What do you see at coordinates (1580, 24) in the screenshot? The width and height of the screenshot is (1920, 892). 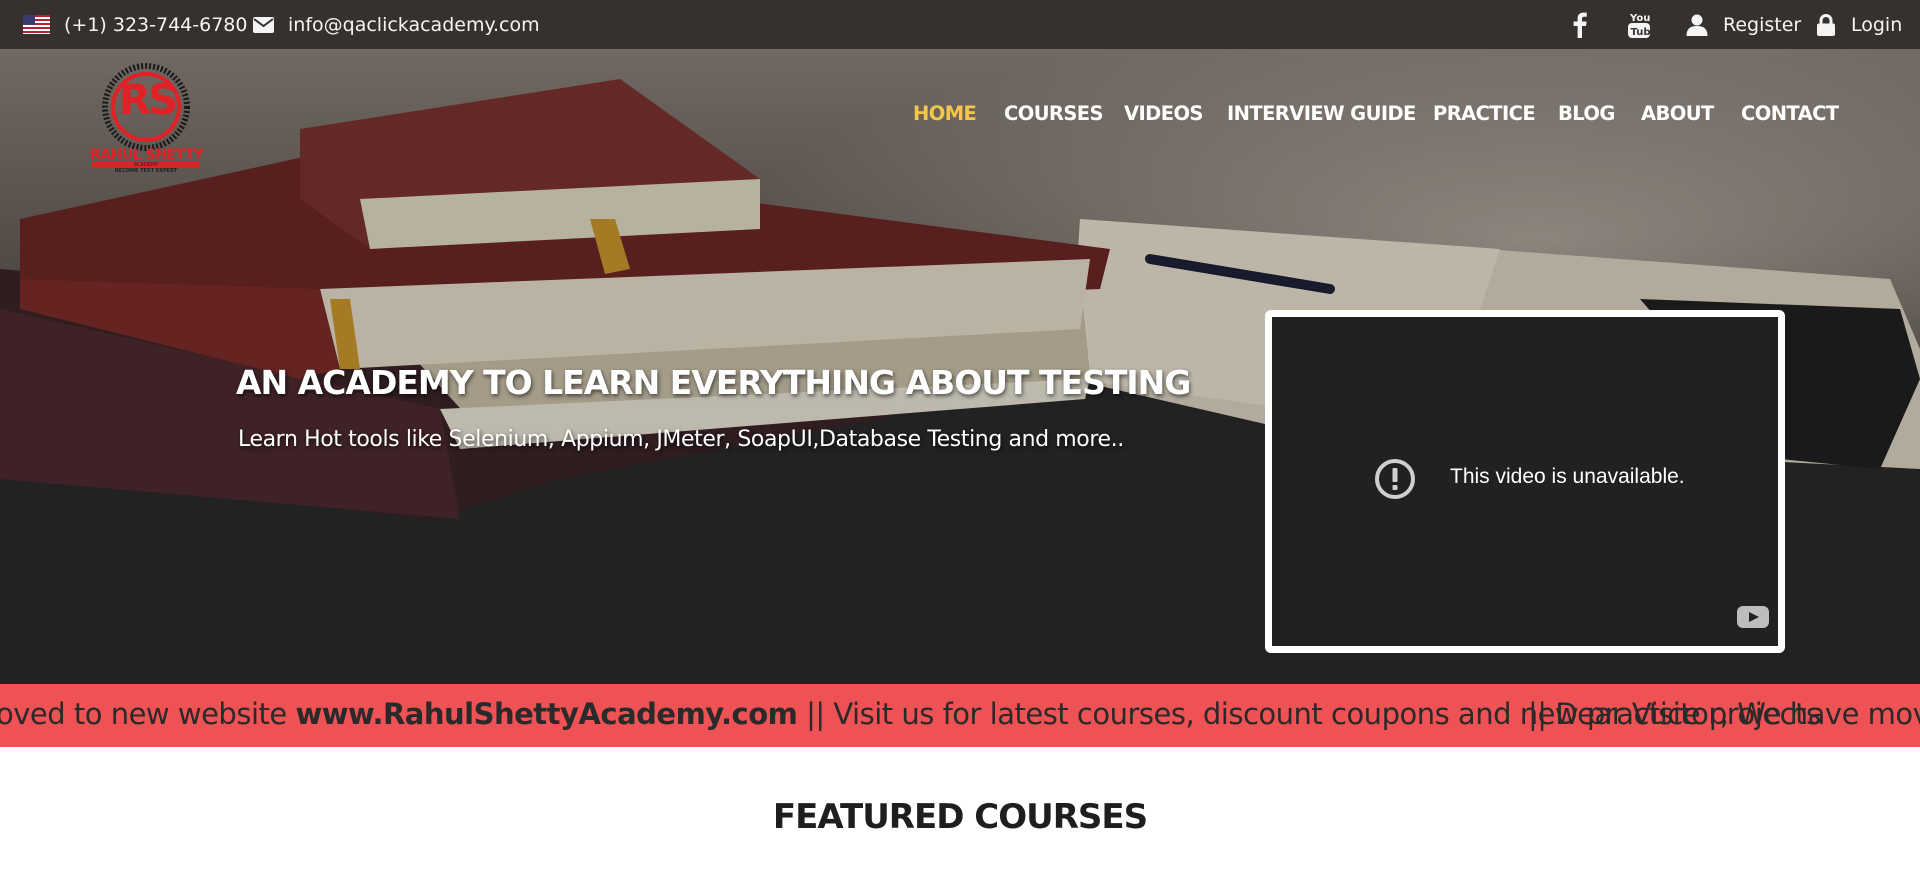 I see `facebook-icon` at bounding box center [1580, 24].